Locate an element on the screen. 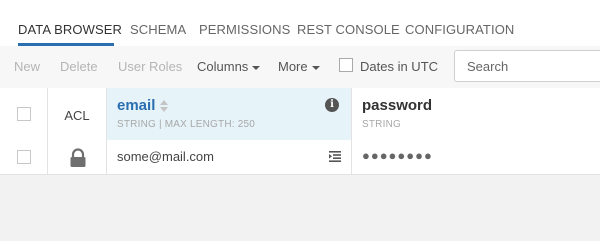 The image size is (600, 241). row-checkbox is located at coordinates (24, 157).